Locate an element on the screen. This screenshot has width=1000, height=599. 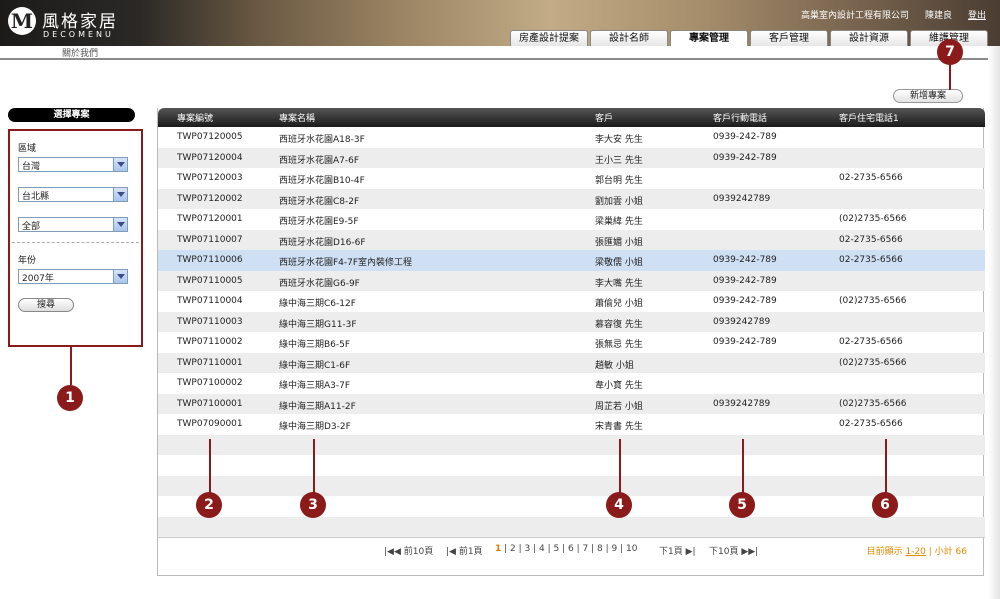
cell-project-name: 西班牙水花園D16-6F is located at coordinates (322, 241).